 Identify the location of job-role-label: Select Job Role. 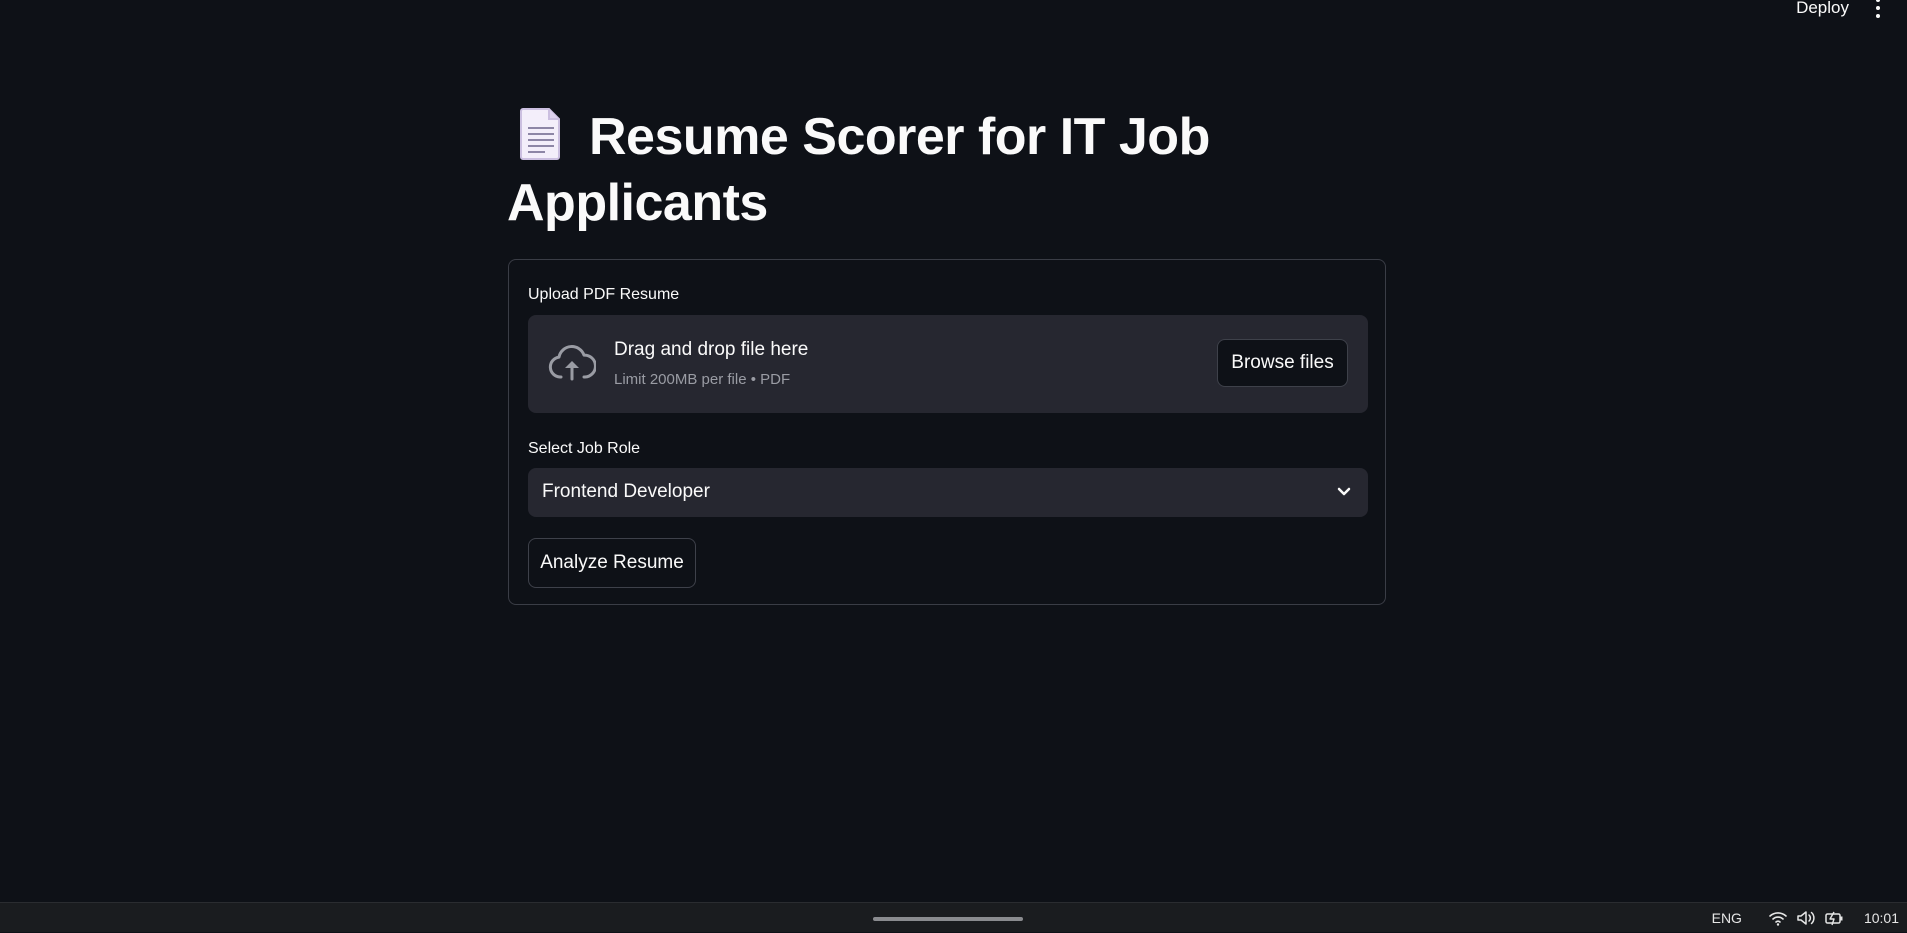
(584, 448).